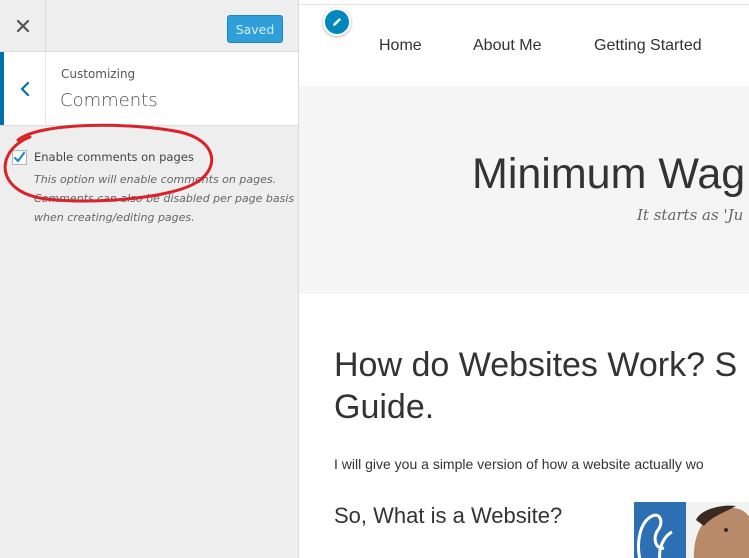  I want to click on close-customizer-button, so click(23, 26).